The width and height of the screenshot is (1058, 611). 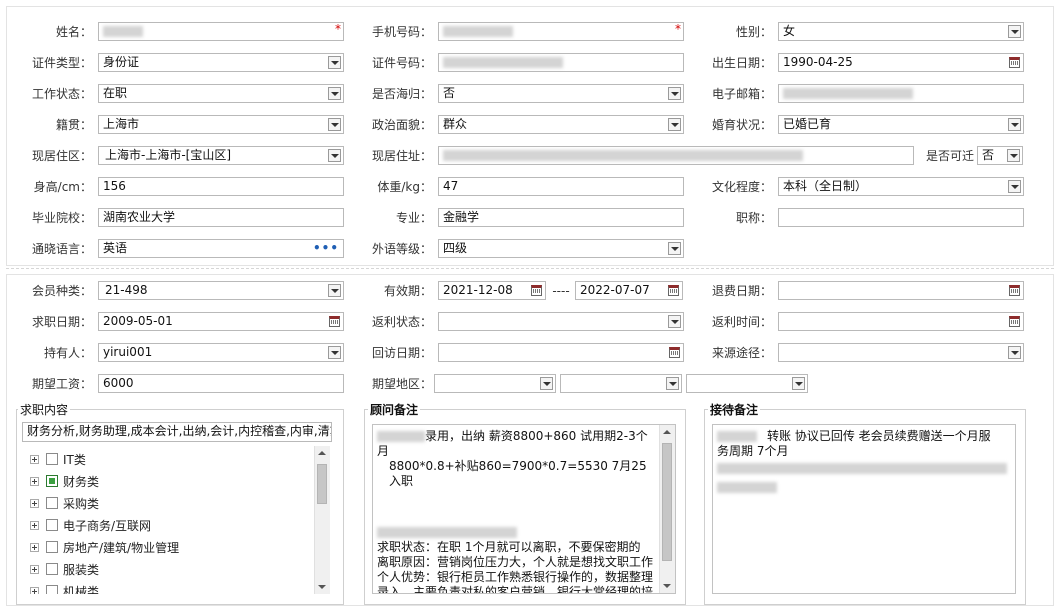 What do you see at coordinates (901, 31) in the screenshot?
I see `gender-select: 女` at bounding box center [901, 31].